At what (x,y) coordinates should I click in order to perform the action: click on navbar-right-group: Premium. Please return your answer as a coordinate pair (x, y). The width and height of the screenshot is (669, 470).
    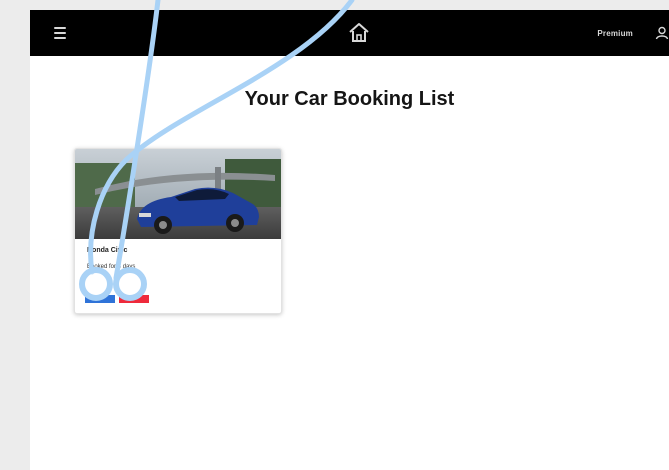
    Looking at the image, I should click on (633, 33).